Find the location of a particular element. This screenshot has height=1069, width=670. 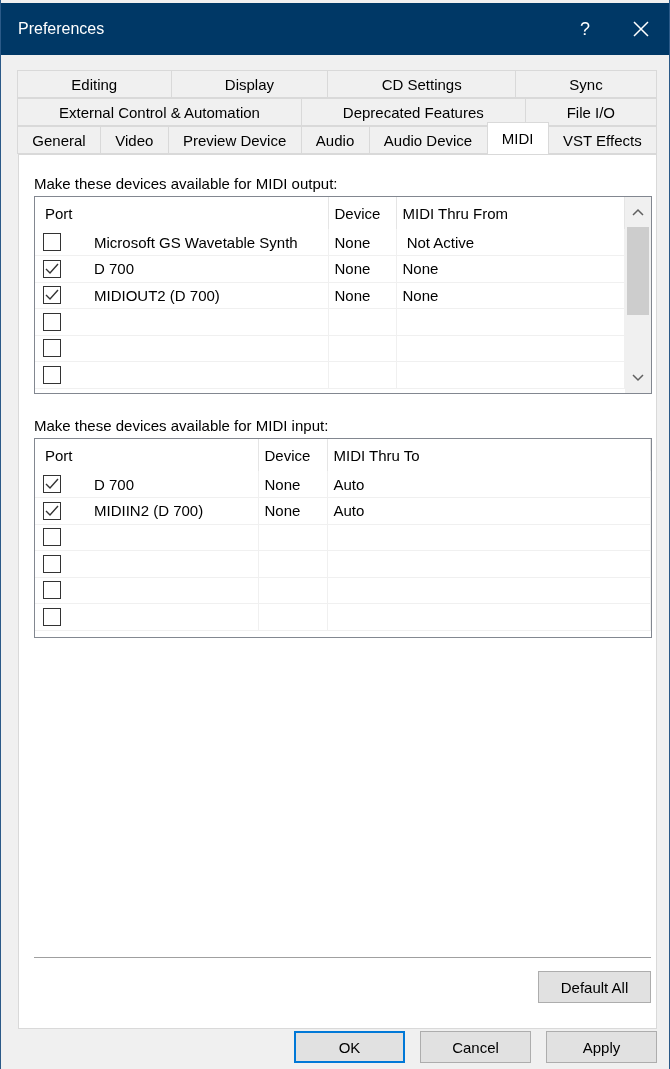

tab: Sync is located at coordinates (586, 84).